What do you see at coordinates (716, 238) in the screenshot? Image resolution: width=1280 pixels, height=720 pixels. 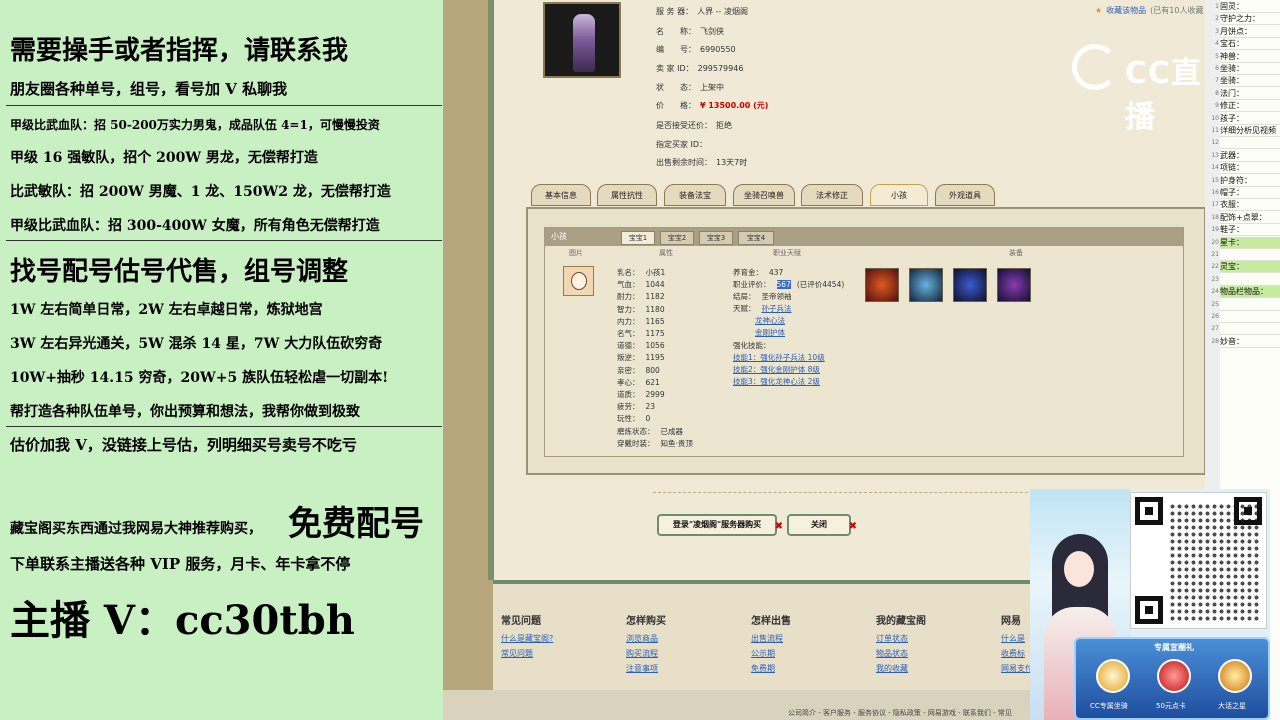 I see `subtab-baby-3: 宝宝3` at bounding box center [716, 238].